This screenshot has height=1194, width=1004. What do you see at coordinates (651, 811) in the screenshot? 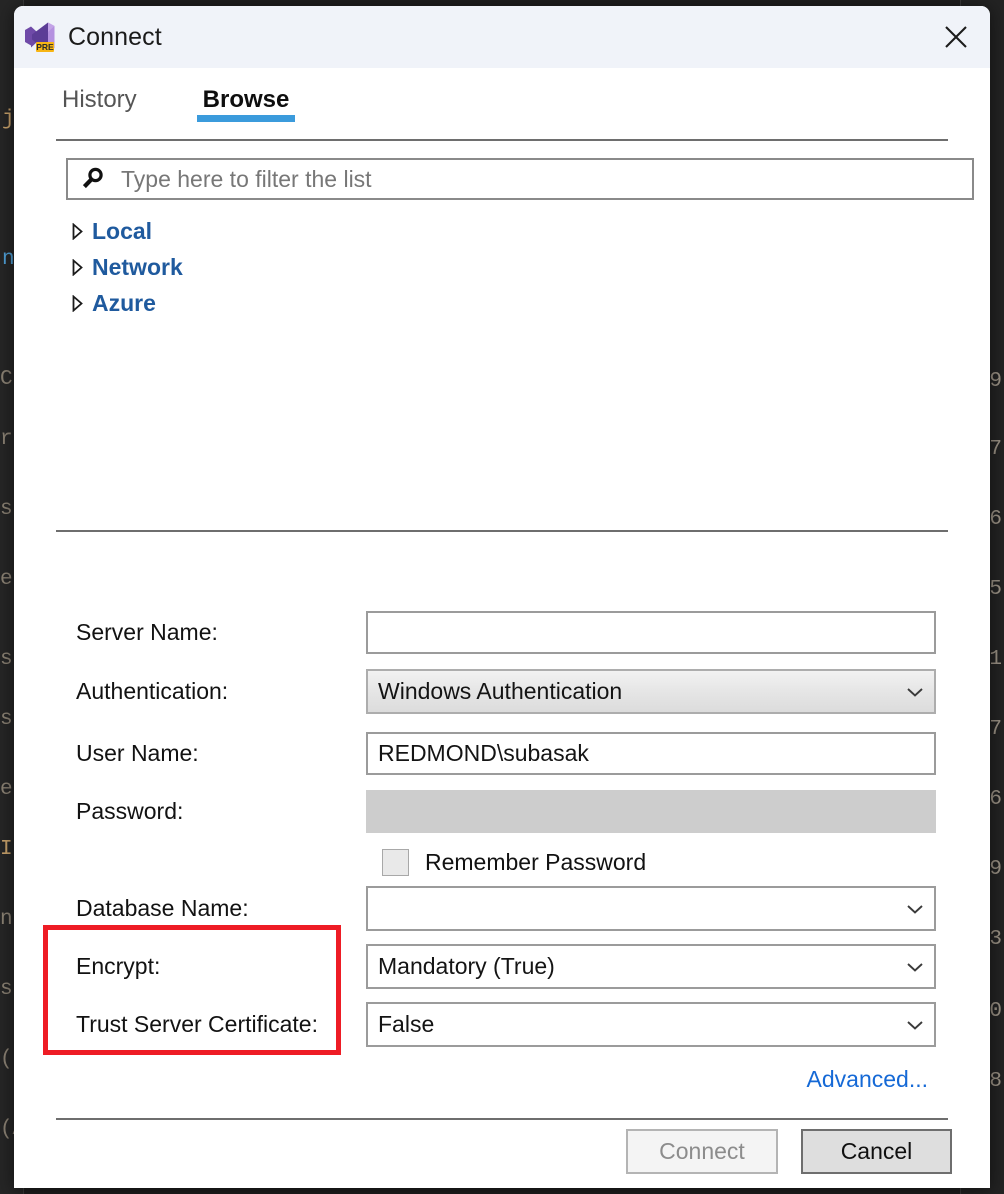
I see `password-input` at bounding box center [651, 811].